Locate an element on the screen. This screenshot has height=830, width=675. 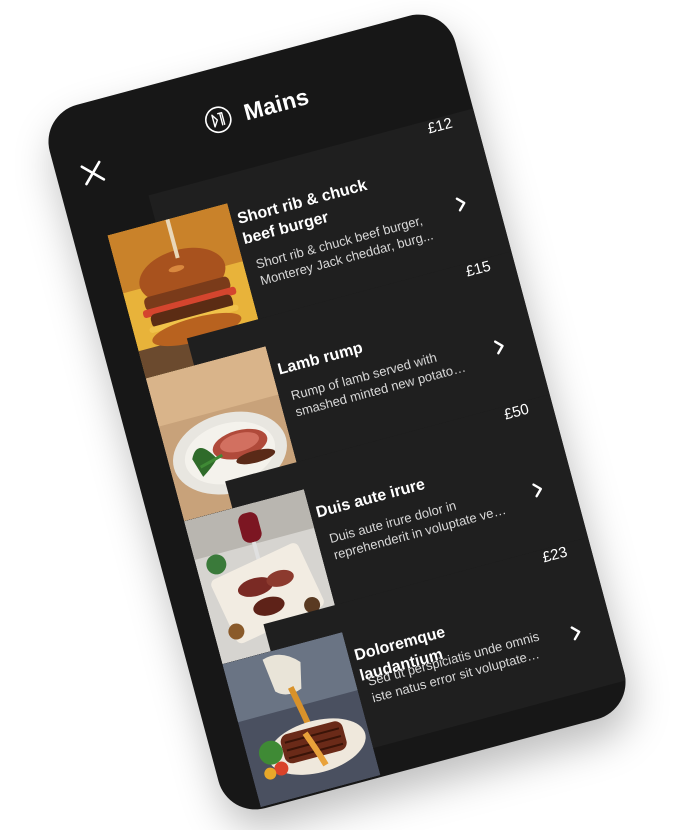
page-title: Mains is located at coordinates (276, 103).